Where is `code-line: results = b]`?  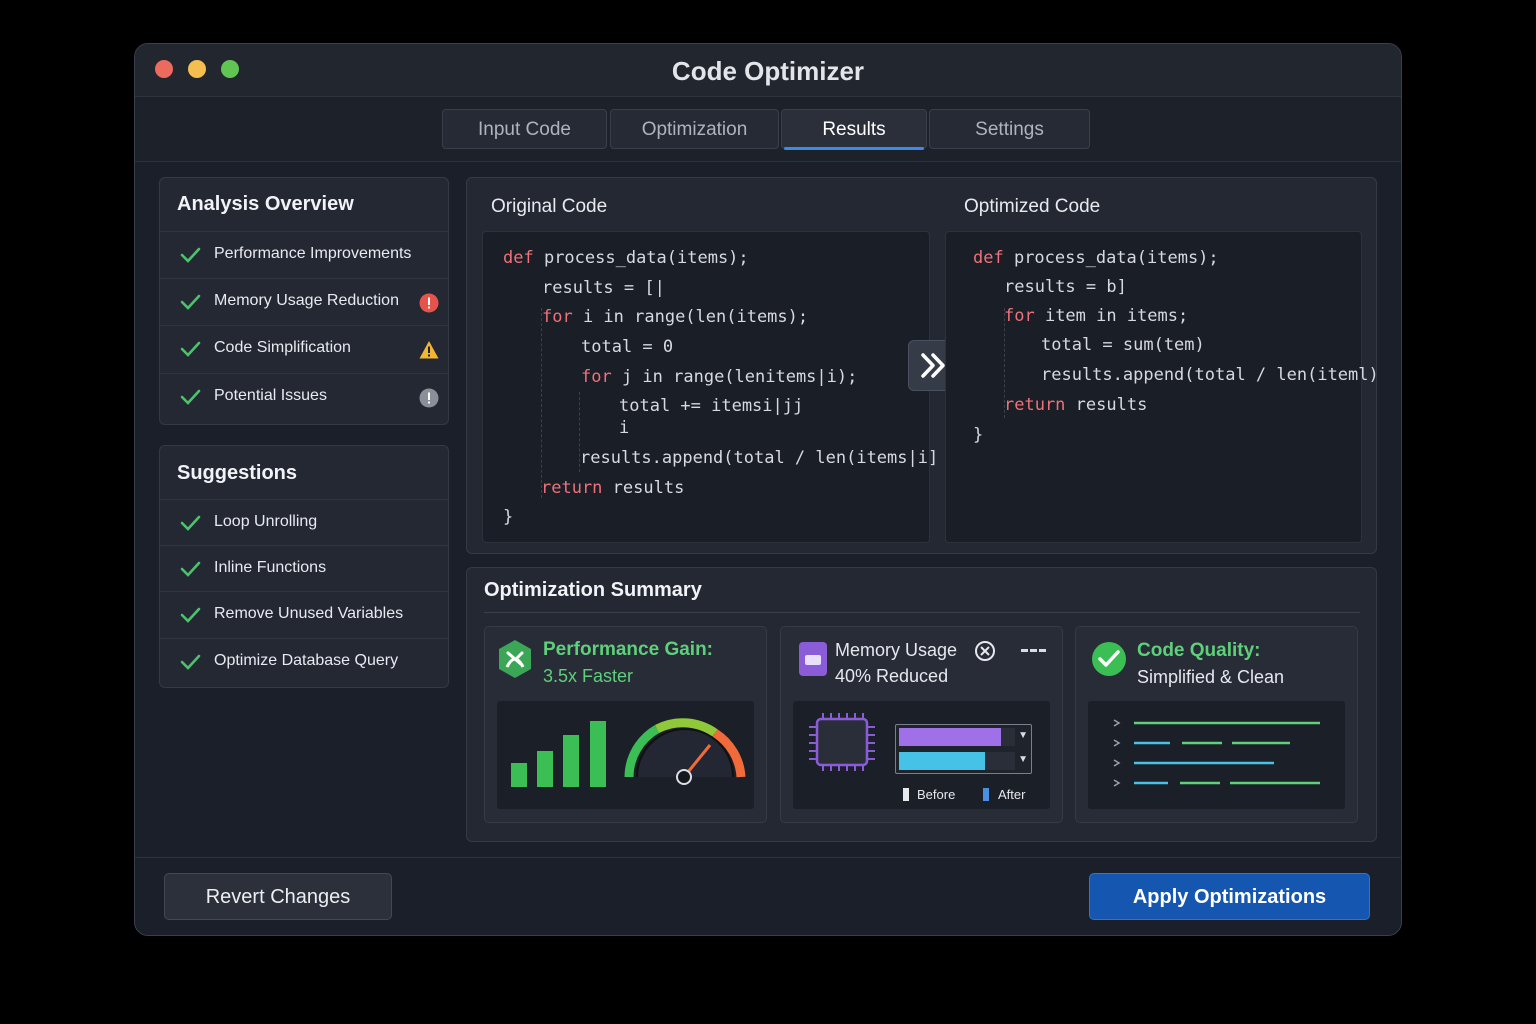
code-line: results = b] is located at coordinates (1065, 287).